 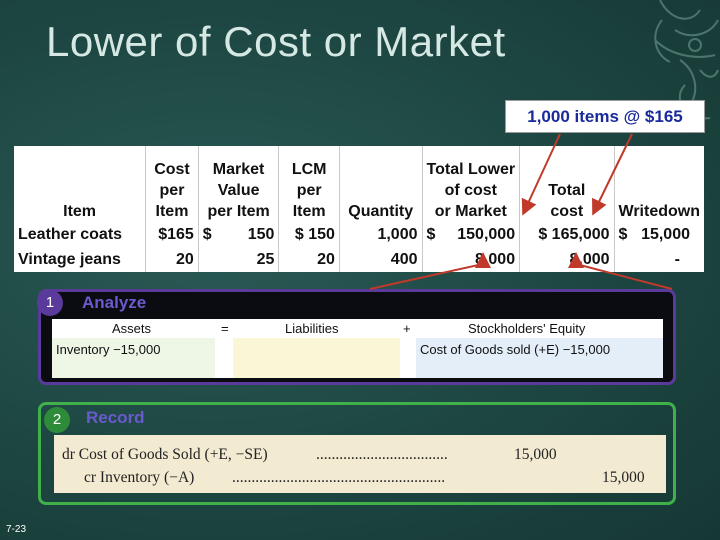 What do you see at coordinates (620, 271) in the screenshot?
I see `analyze-arrow-right` at bounding box center [620, 271].